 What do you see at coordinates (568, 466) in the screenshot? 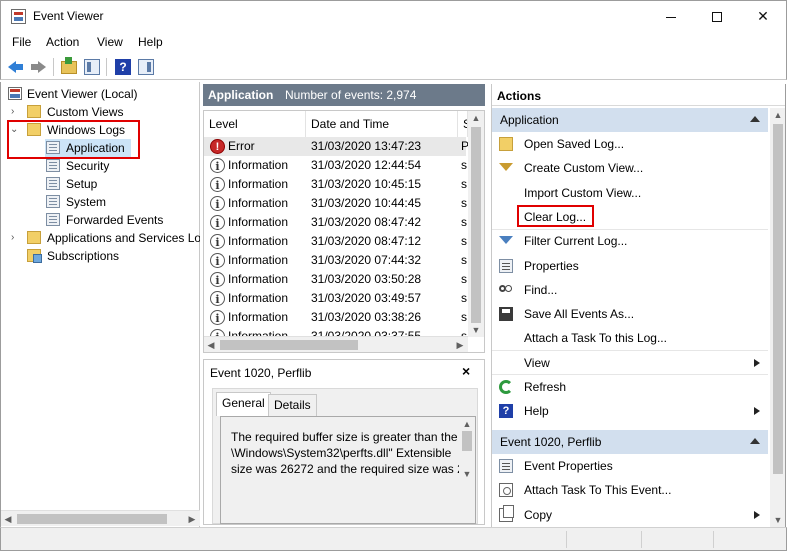
I see `action-label: Event Properties` at bounding box center [568, 466].